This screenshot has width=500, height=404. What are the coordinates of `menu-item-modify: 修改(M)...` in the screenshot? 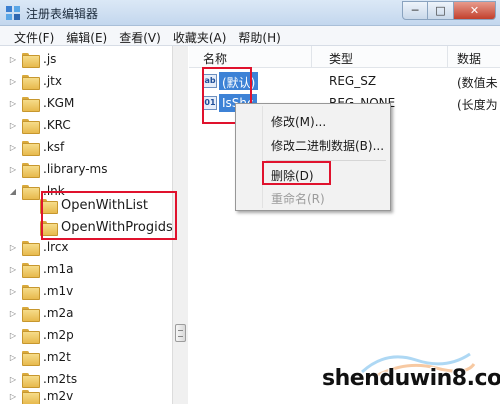 It's located at (298, 121).